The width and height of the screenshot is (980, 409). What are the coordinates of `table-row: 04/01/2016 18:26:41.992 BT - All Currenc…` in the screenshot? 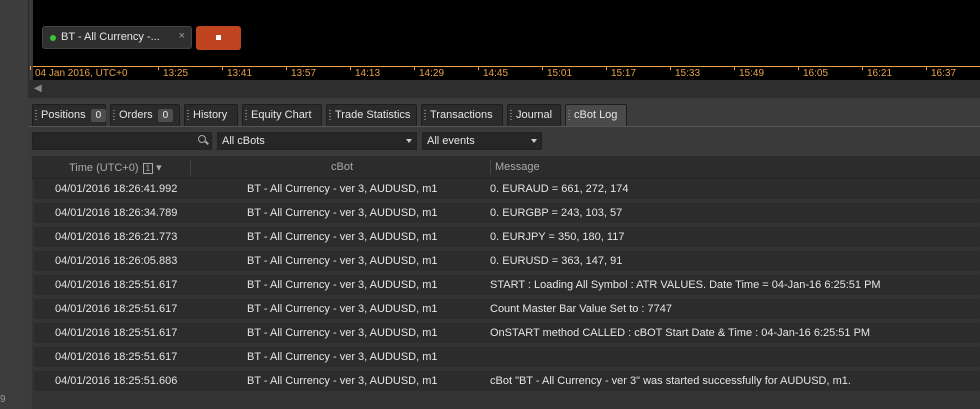 It's located at (507, 189).